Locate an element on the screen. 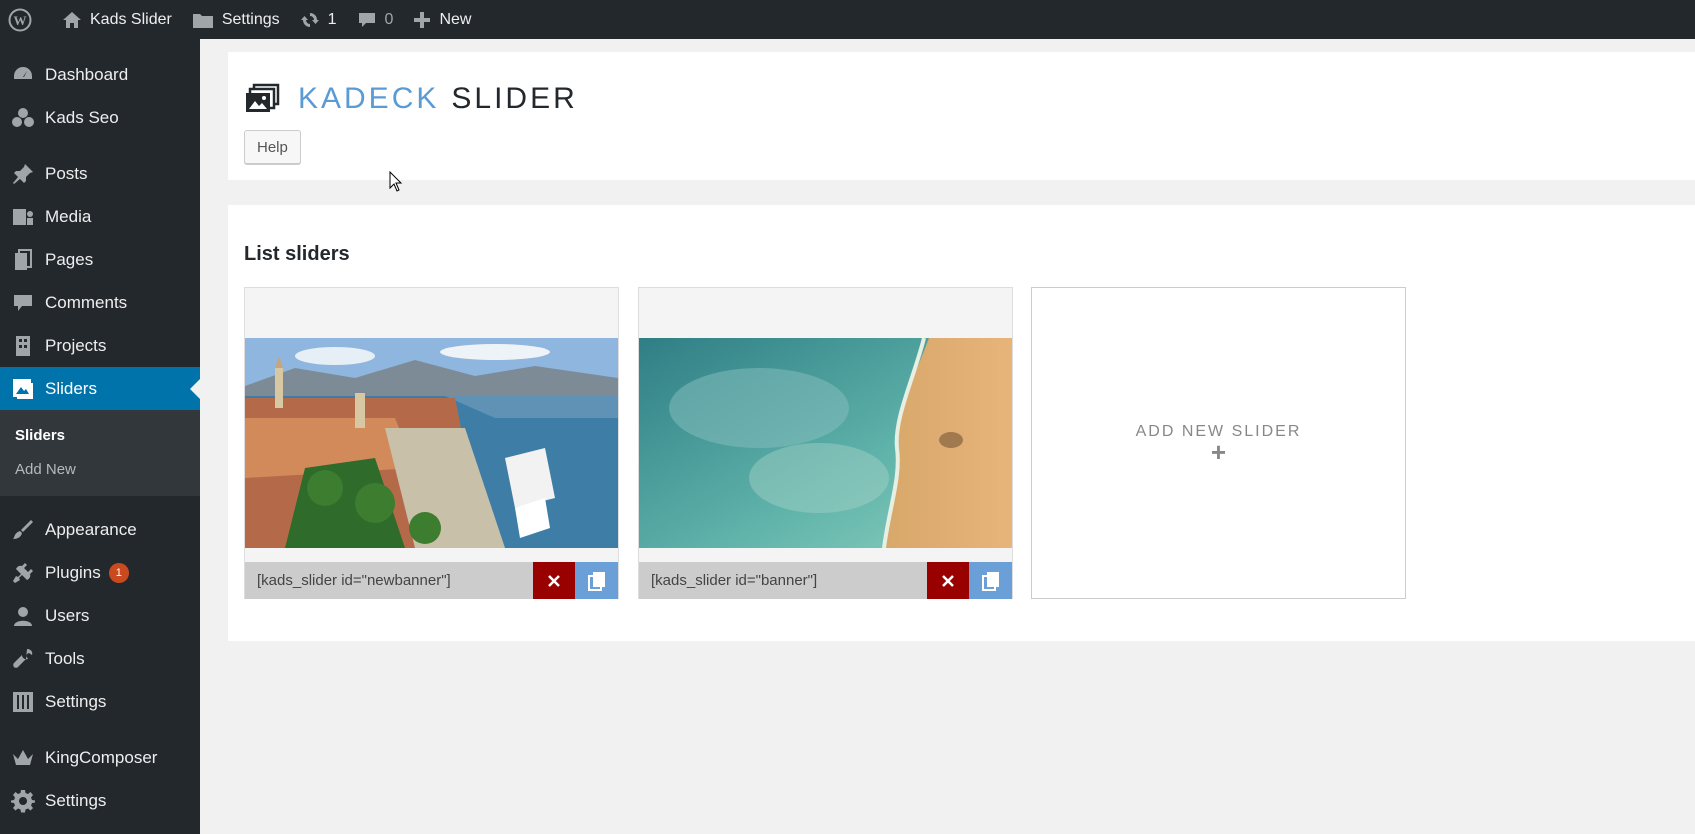 This screenshot has width=1695, height=834. wordpress-logo-icon: W is located at coordinates (26, 19).